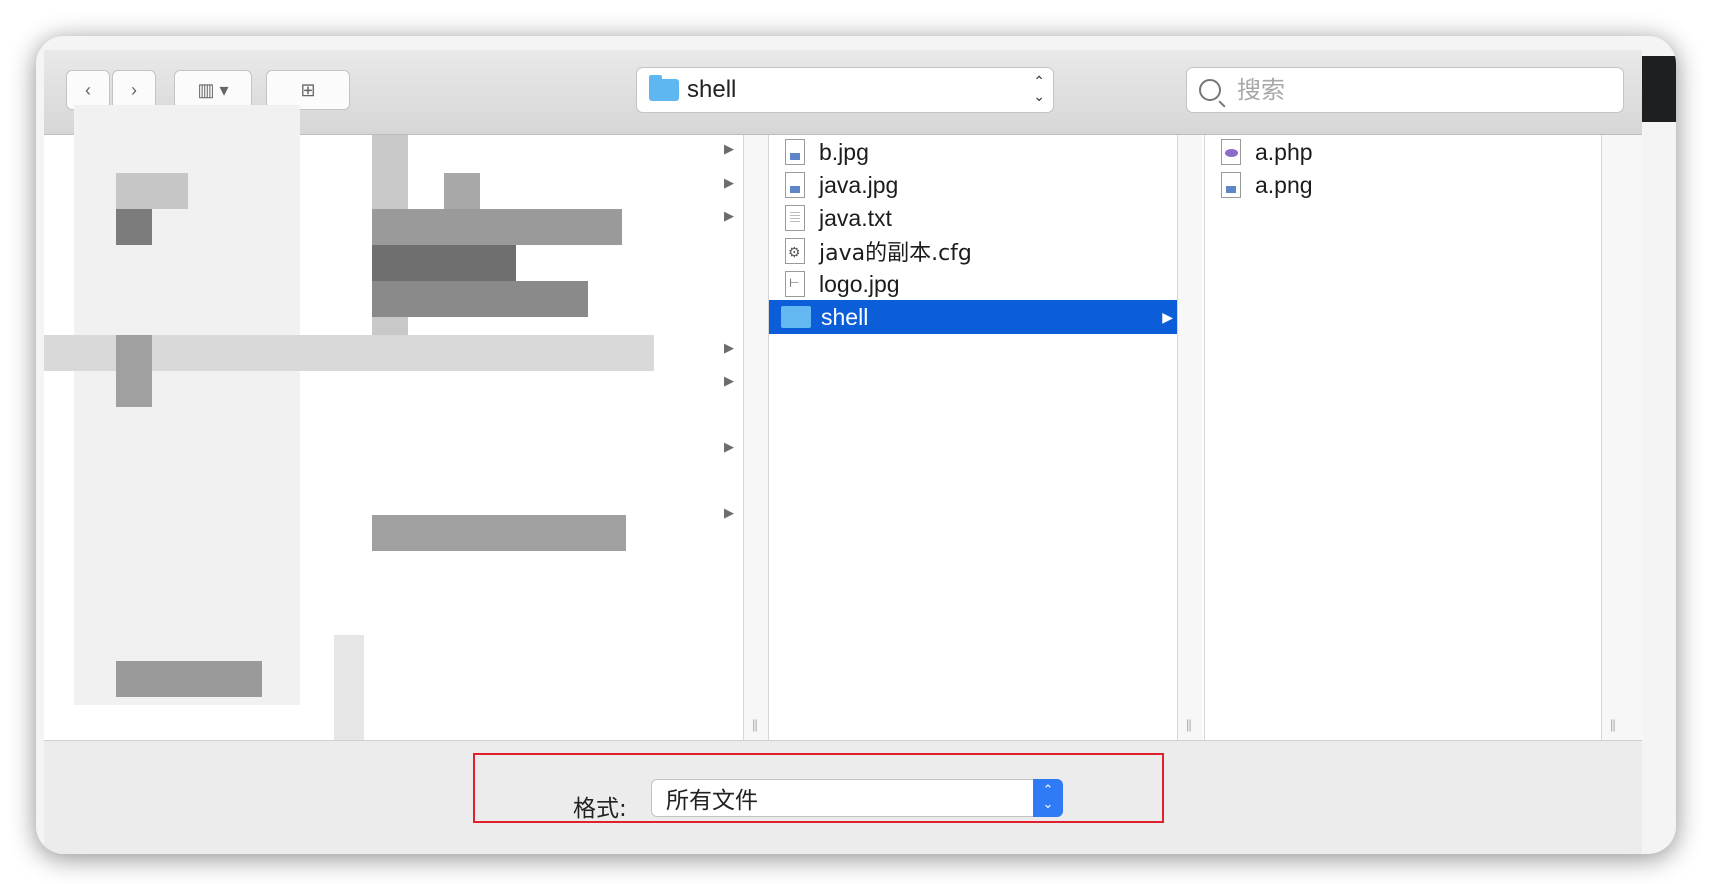 This screenshot has height=884, width=1710. I want to click on format-value: 所有文件, so click(712, 801).